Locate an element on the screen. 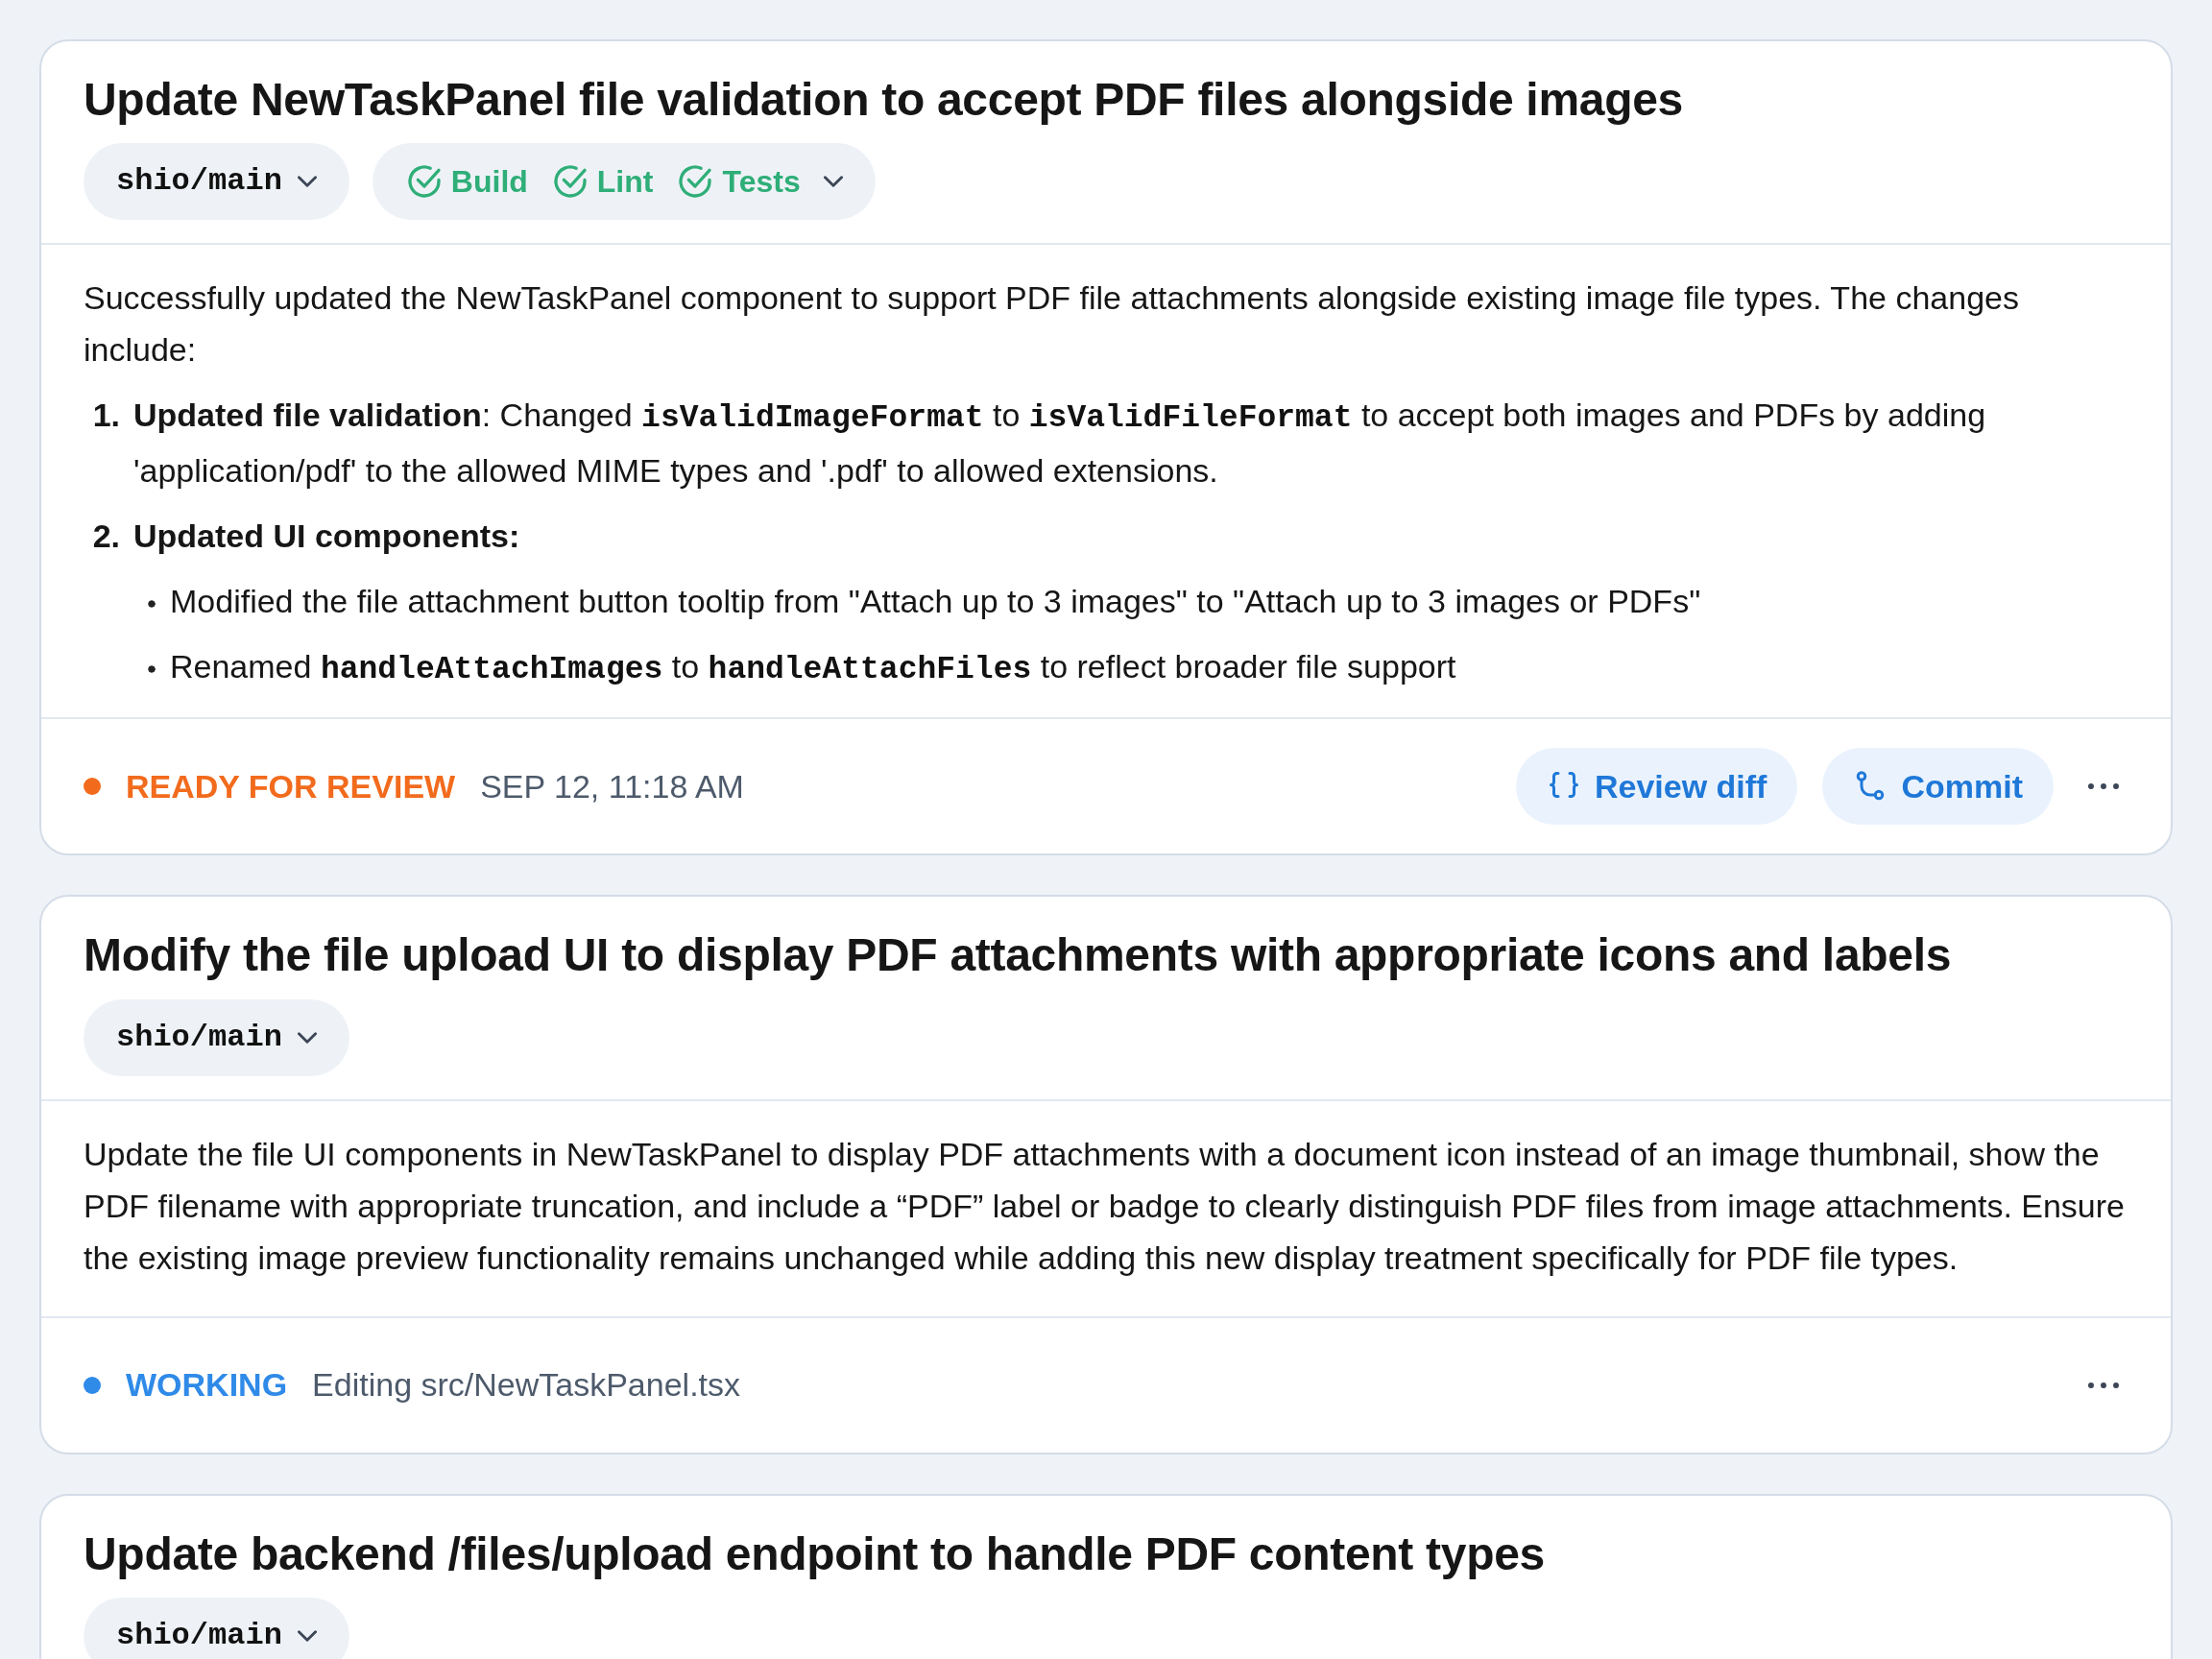 This screenshot has height=1659, width=2212. list-item-text: Renamed handleAttachImages to handleAttachFiles to reflect broader file support is located at coordinates (813, 668).